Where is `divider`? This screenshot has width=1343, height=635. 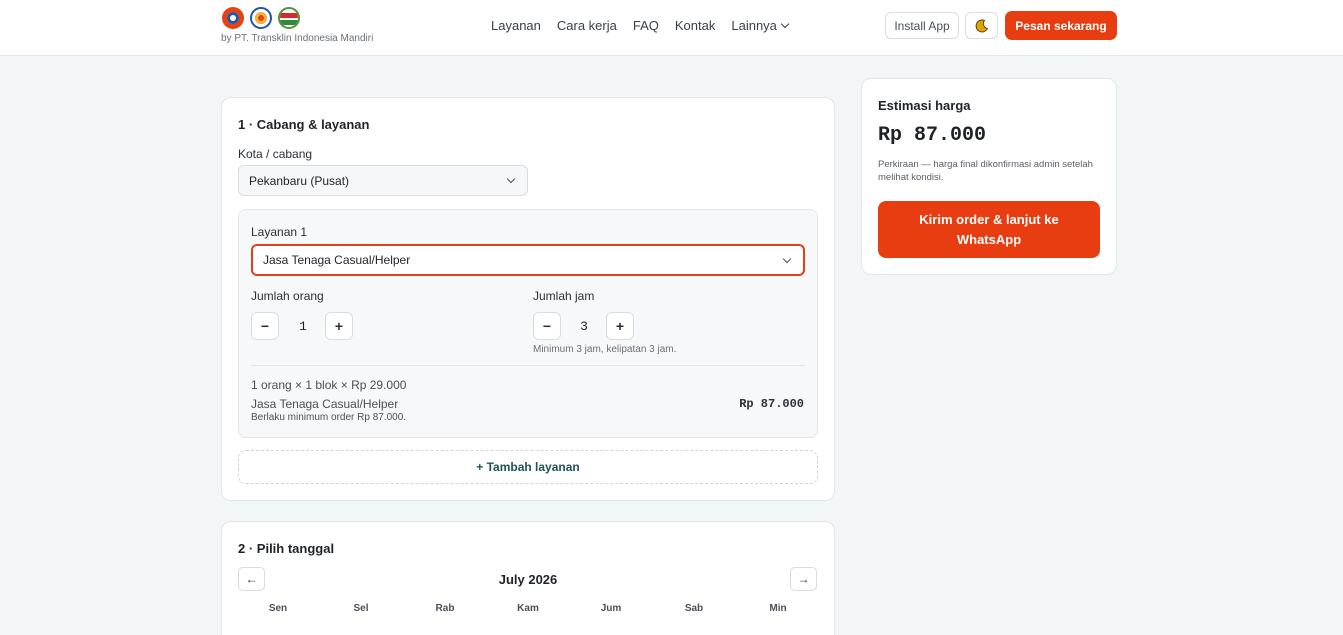 divider is located at coordinates (528, 365).